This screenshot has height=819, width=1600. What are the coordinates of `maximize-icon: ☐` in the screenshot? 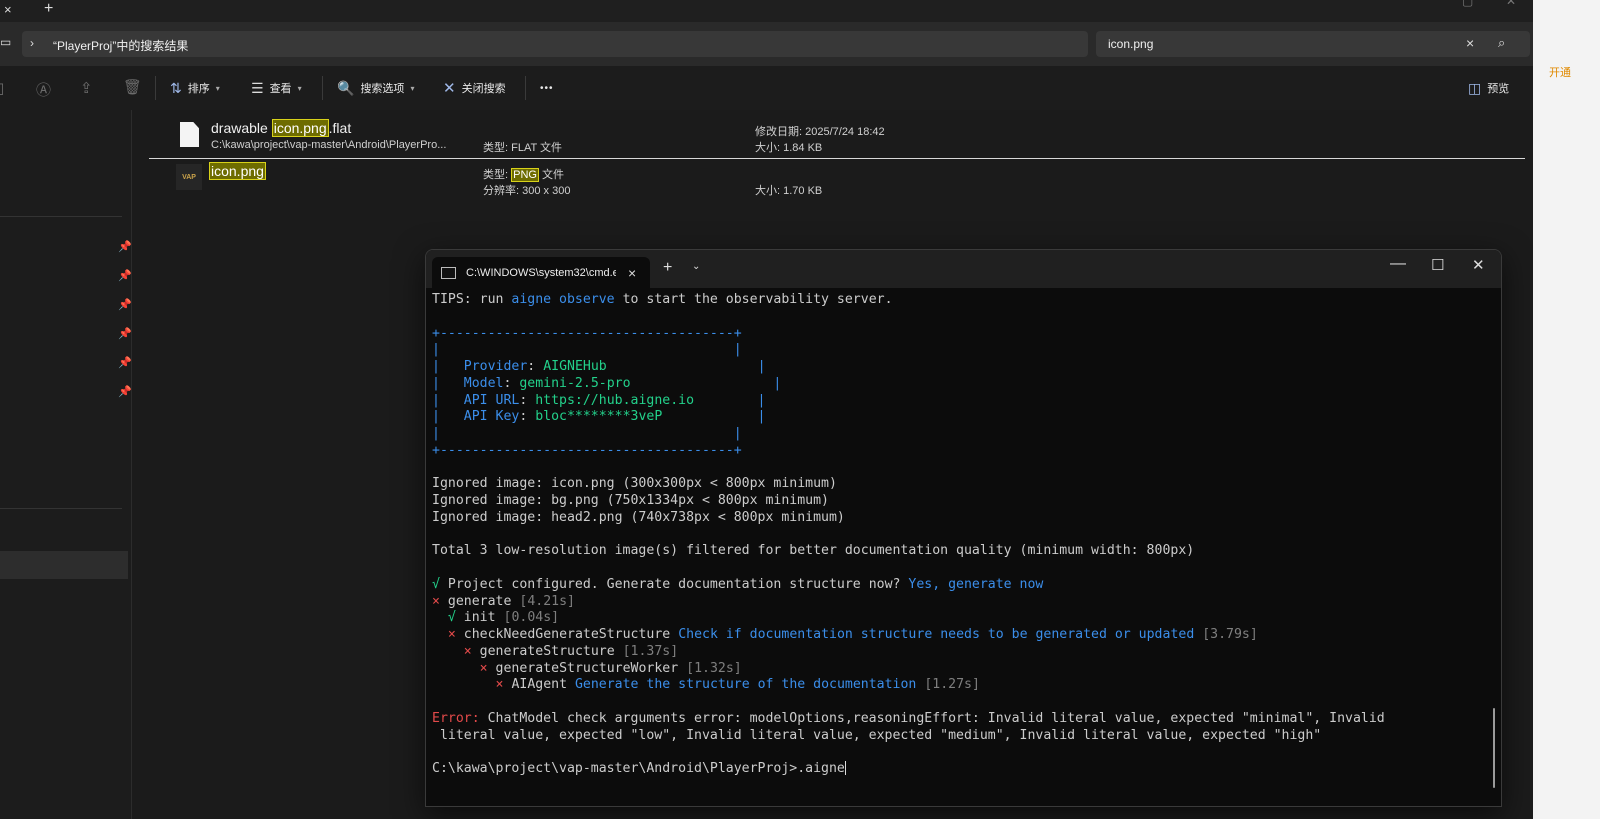 It's located at (1437, 265).